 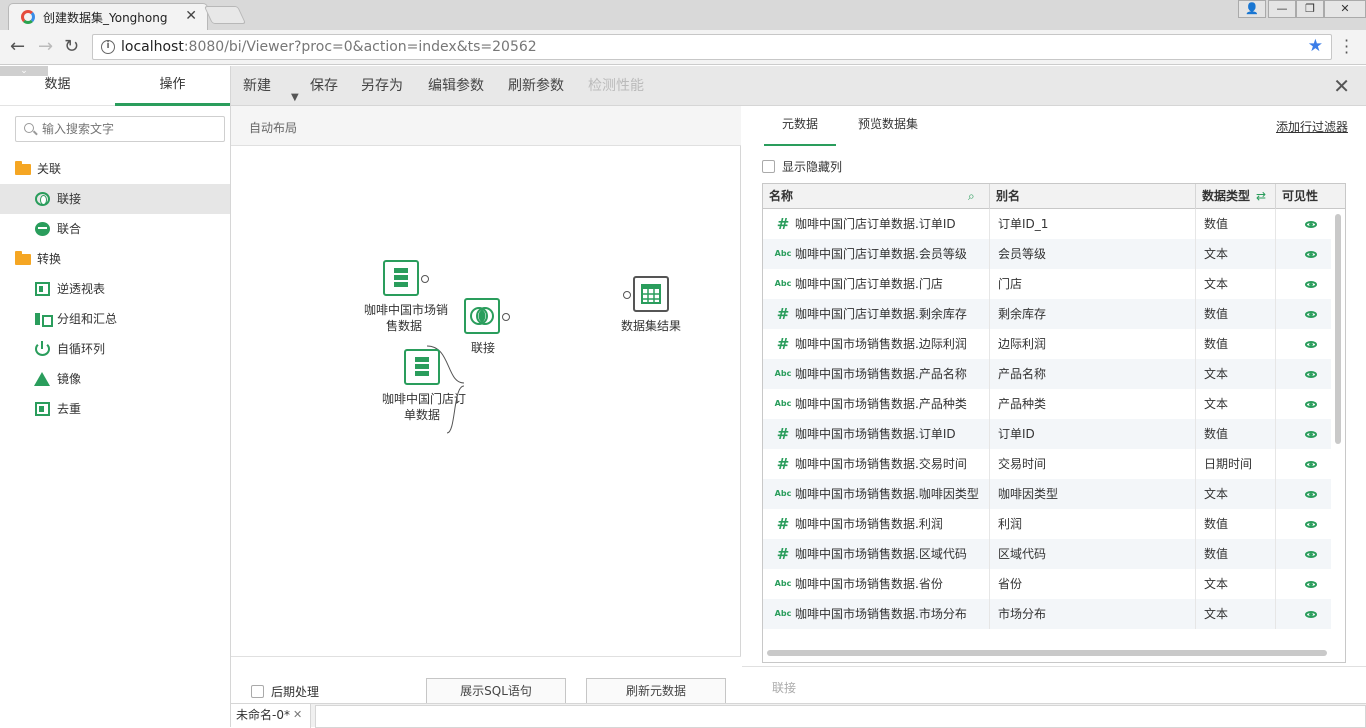 What do you see at coordinates (17, 46) in the screenshot?
I see `back-arrow-icon: ←` at bounding box center [17, 46].